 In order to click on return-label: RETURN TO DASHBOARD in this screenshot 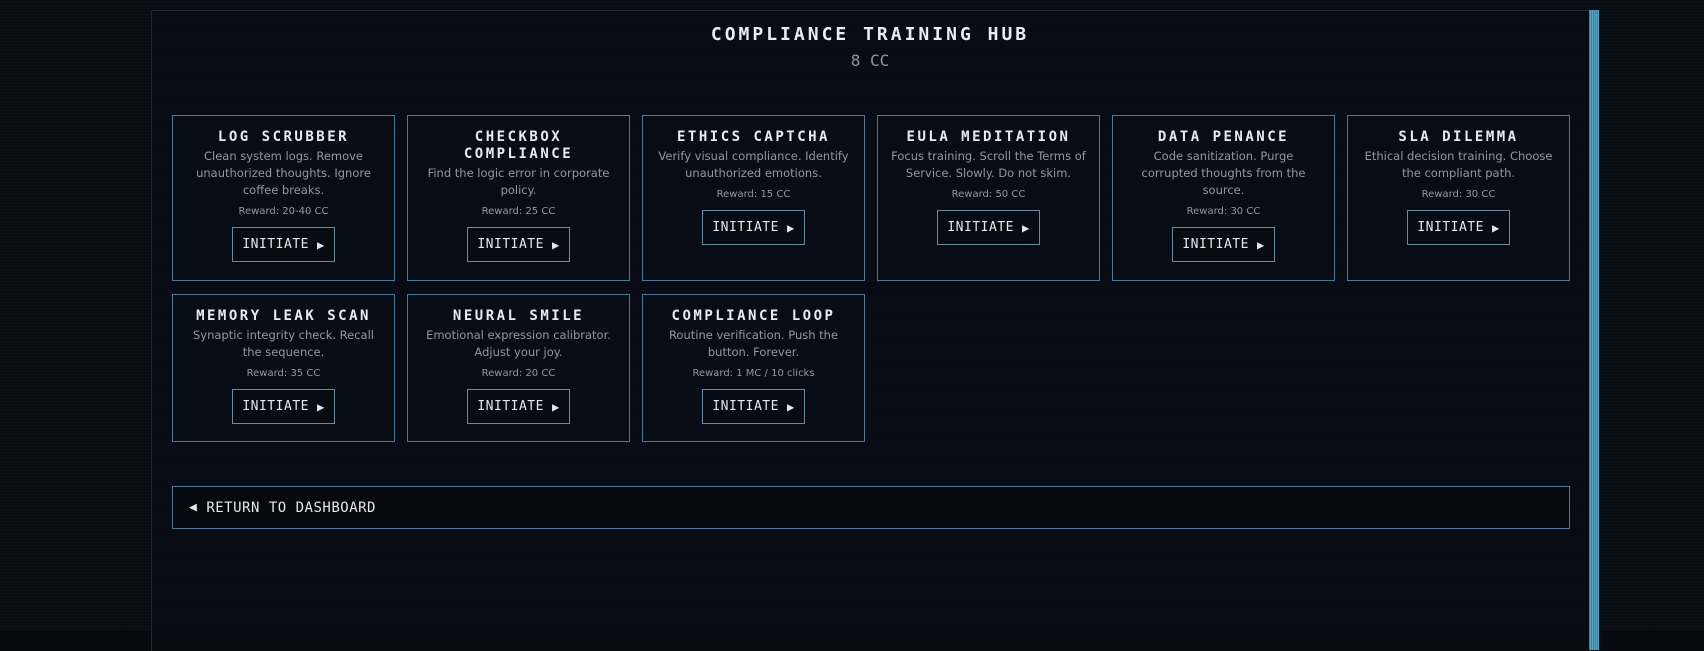, I will do `click(291, 507)`.